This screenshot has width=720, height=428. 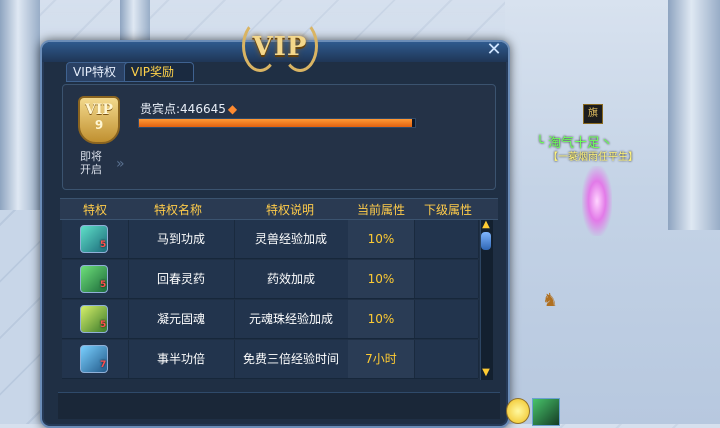 I want to click on privilege-description: 元魂珠经验加成, so click(x=291, y=319).